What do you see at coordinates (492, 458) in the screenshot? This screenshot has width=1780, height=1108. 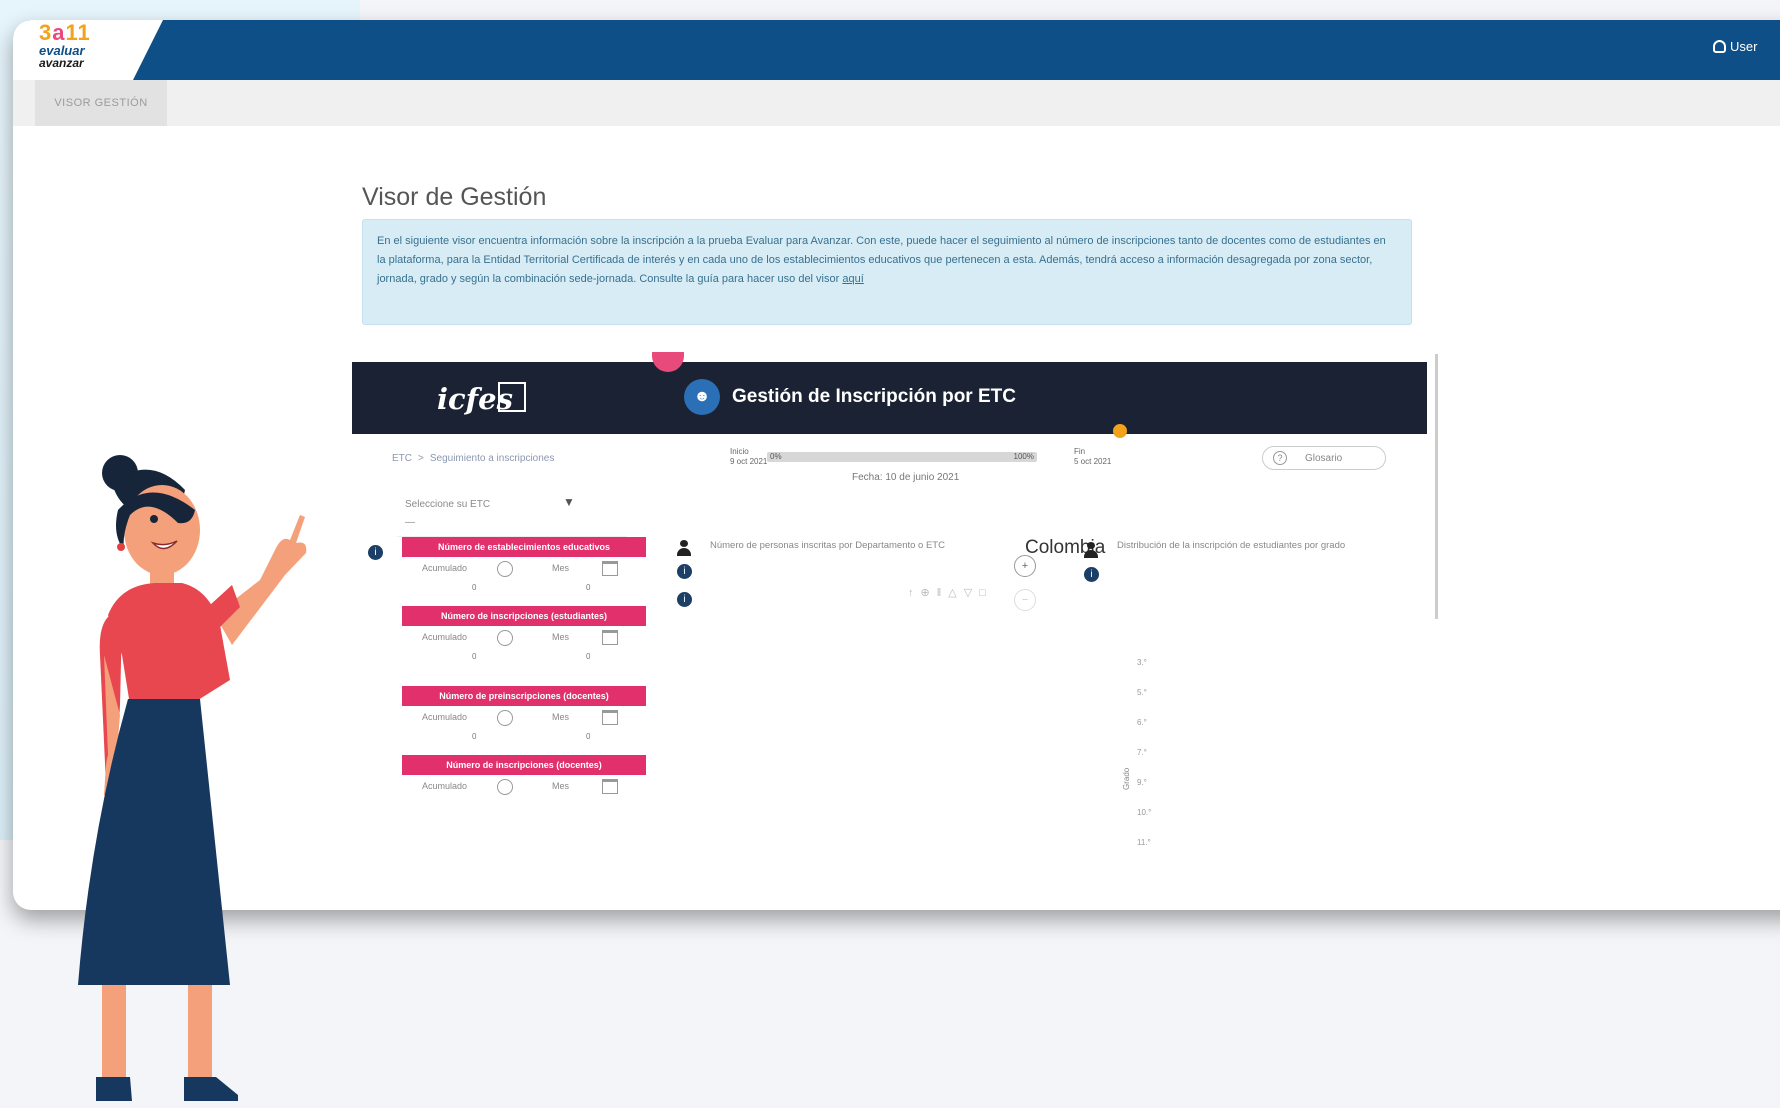 I see `breadcrumb-current: Seguimiento a inscripciones` at bounding box center [492, 458].